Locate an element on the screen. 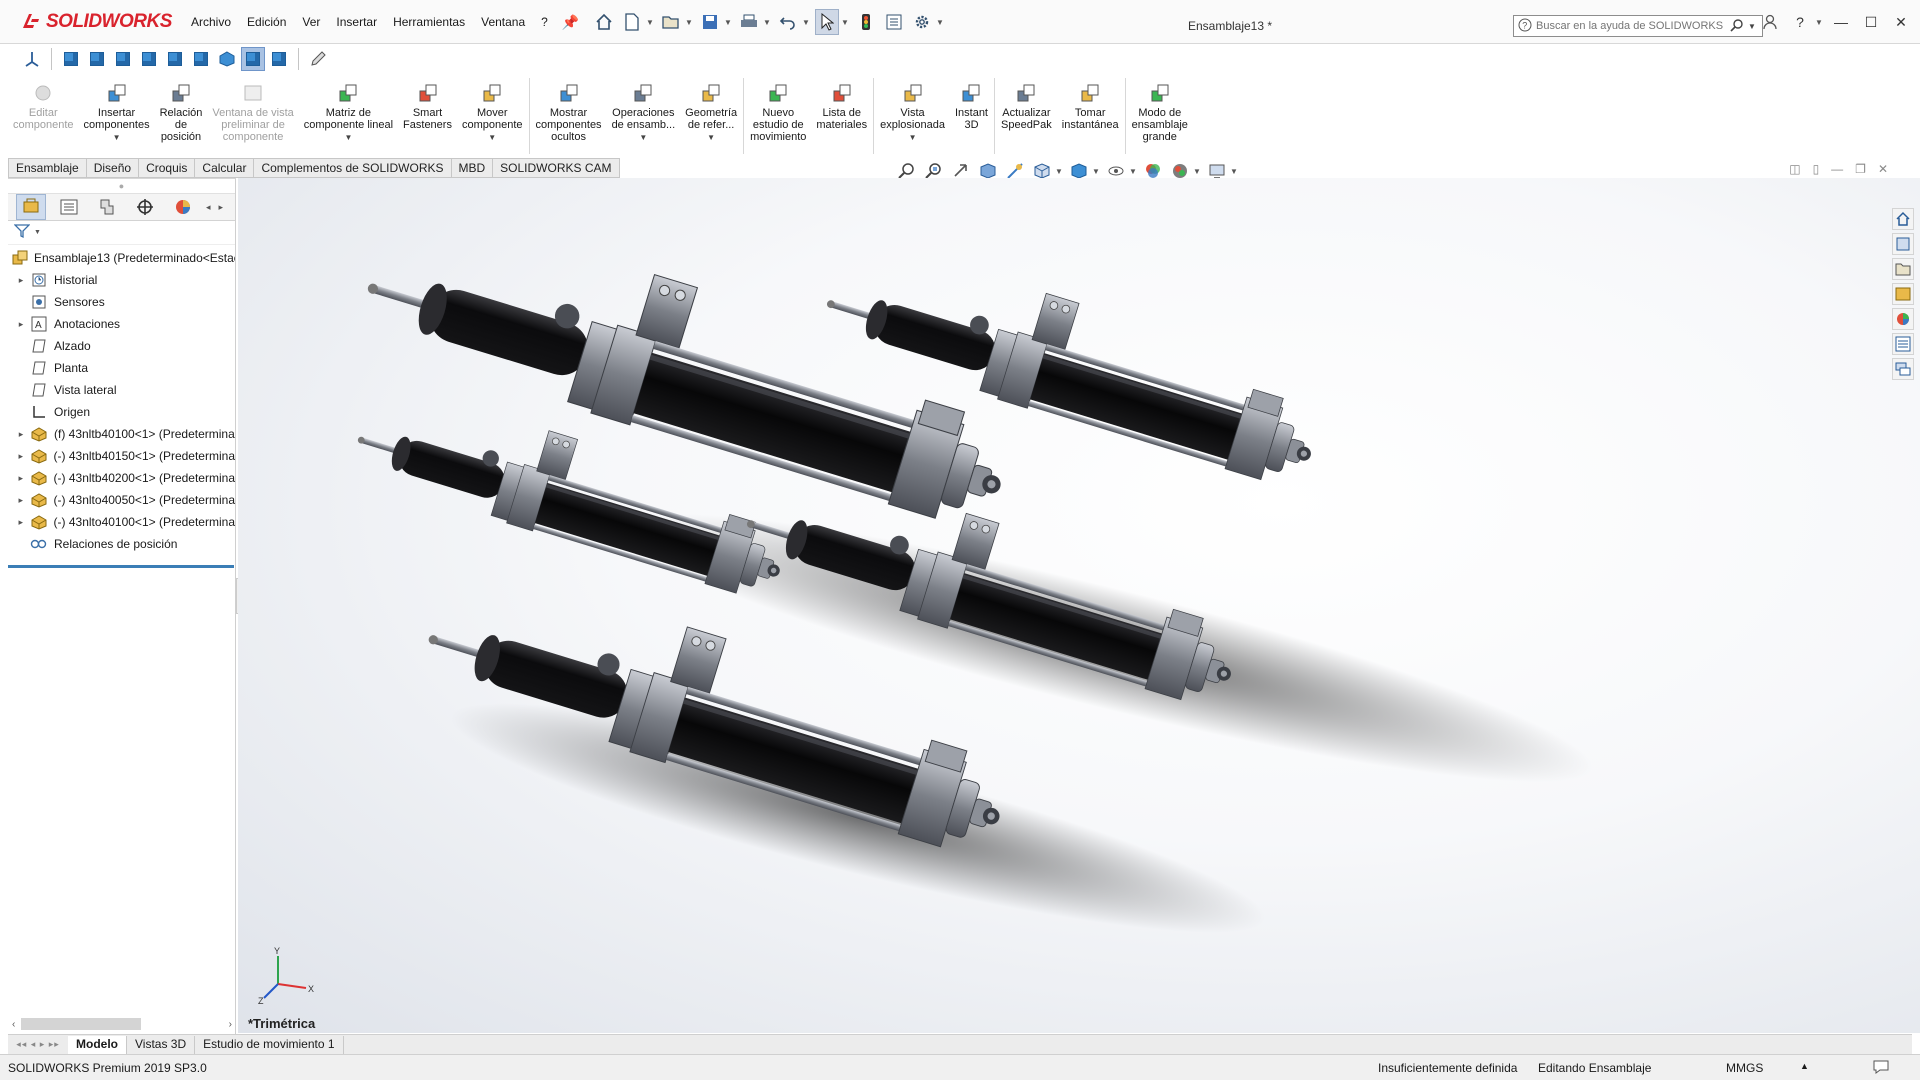 The height and width of the screenshot is (1080, 1920). view-right-icon is located at coordinates (149, 59).